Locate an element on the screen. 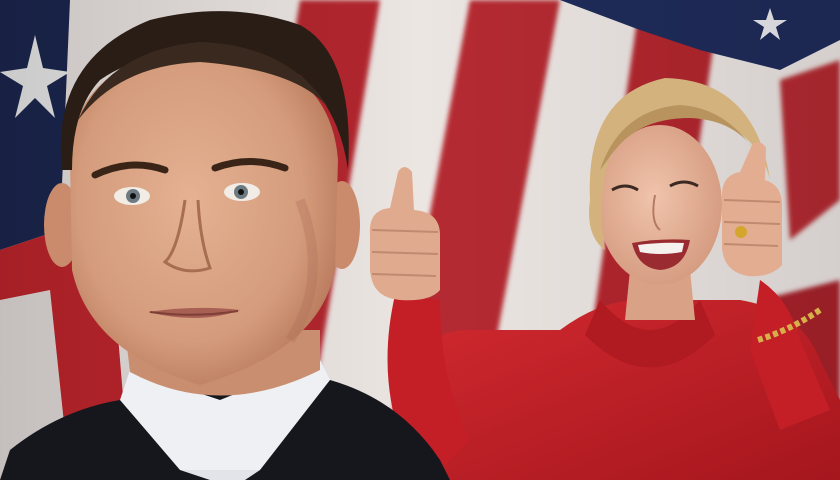 Image resolution: width=840 pixels, height=480 pixels. ring-icon is located at coordinates (741, 232).